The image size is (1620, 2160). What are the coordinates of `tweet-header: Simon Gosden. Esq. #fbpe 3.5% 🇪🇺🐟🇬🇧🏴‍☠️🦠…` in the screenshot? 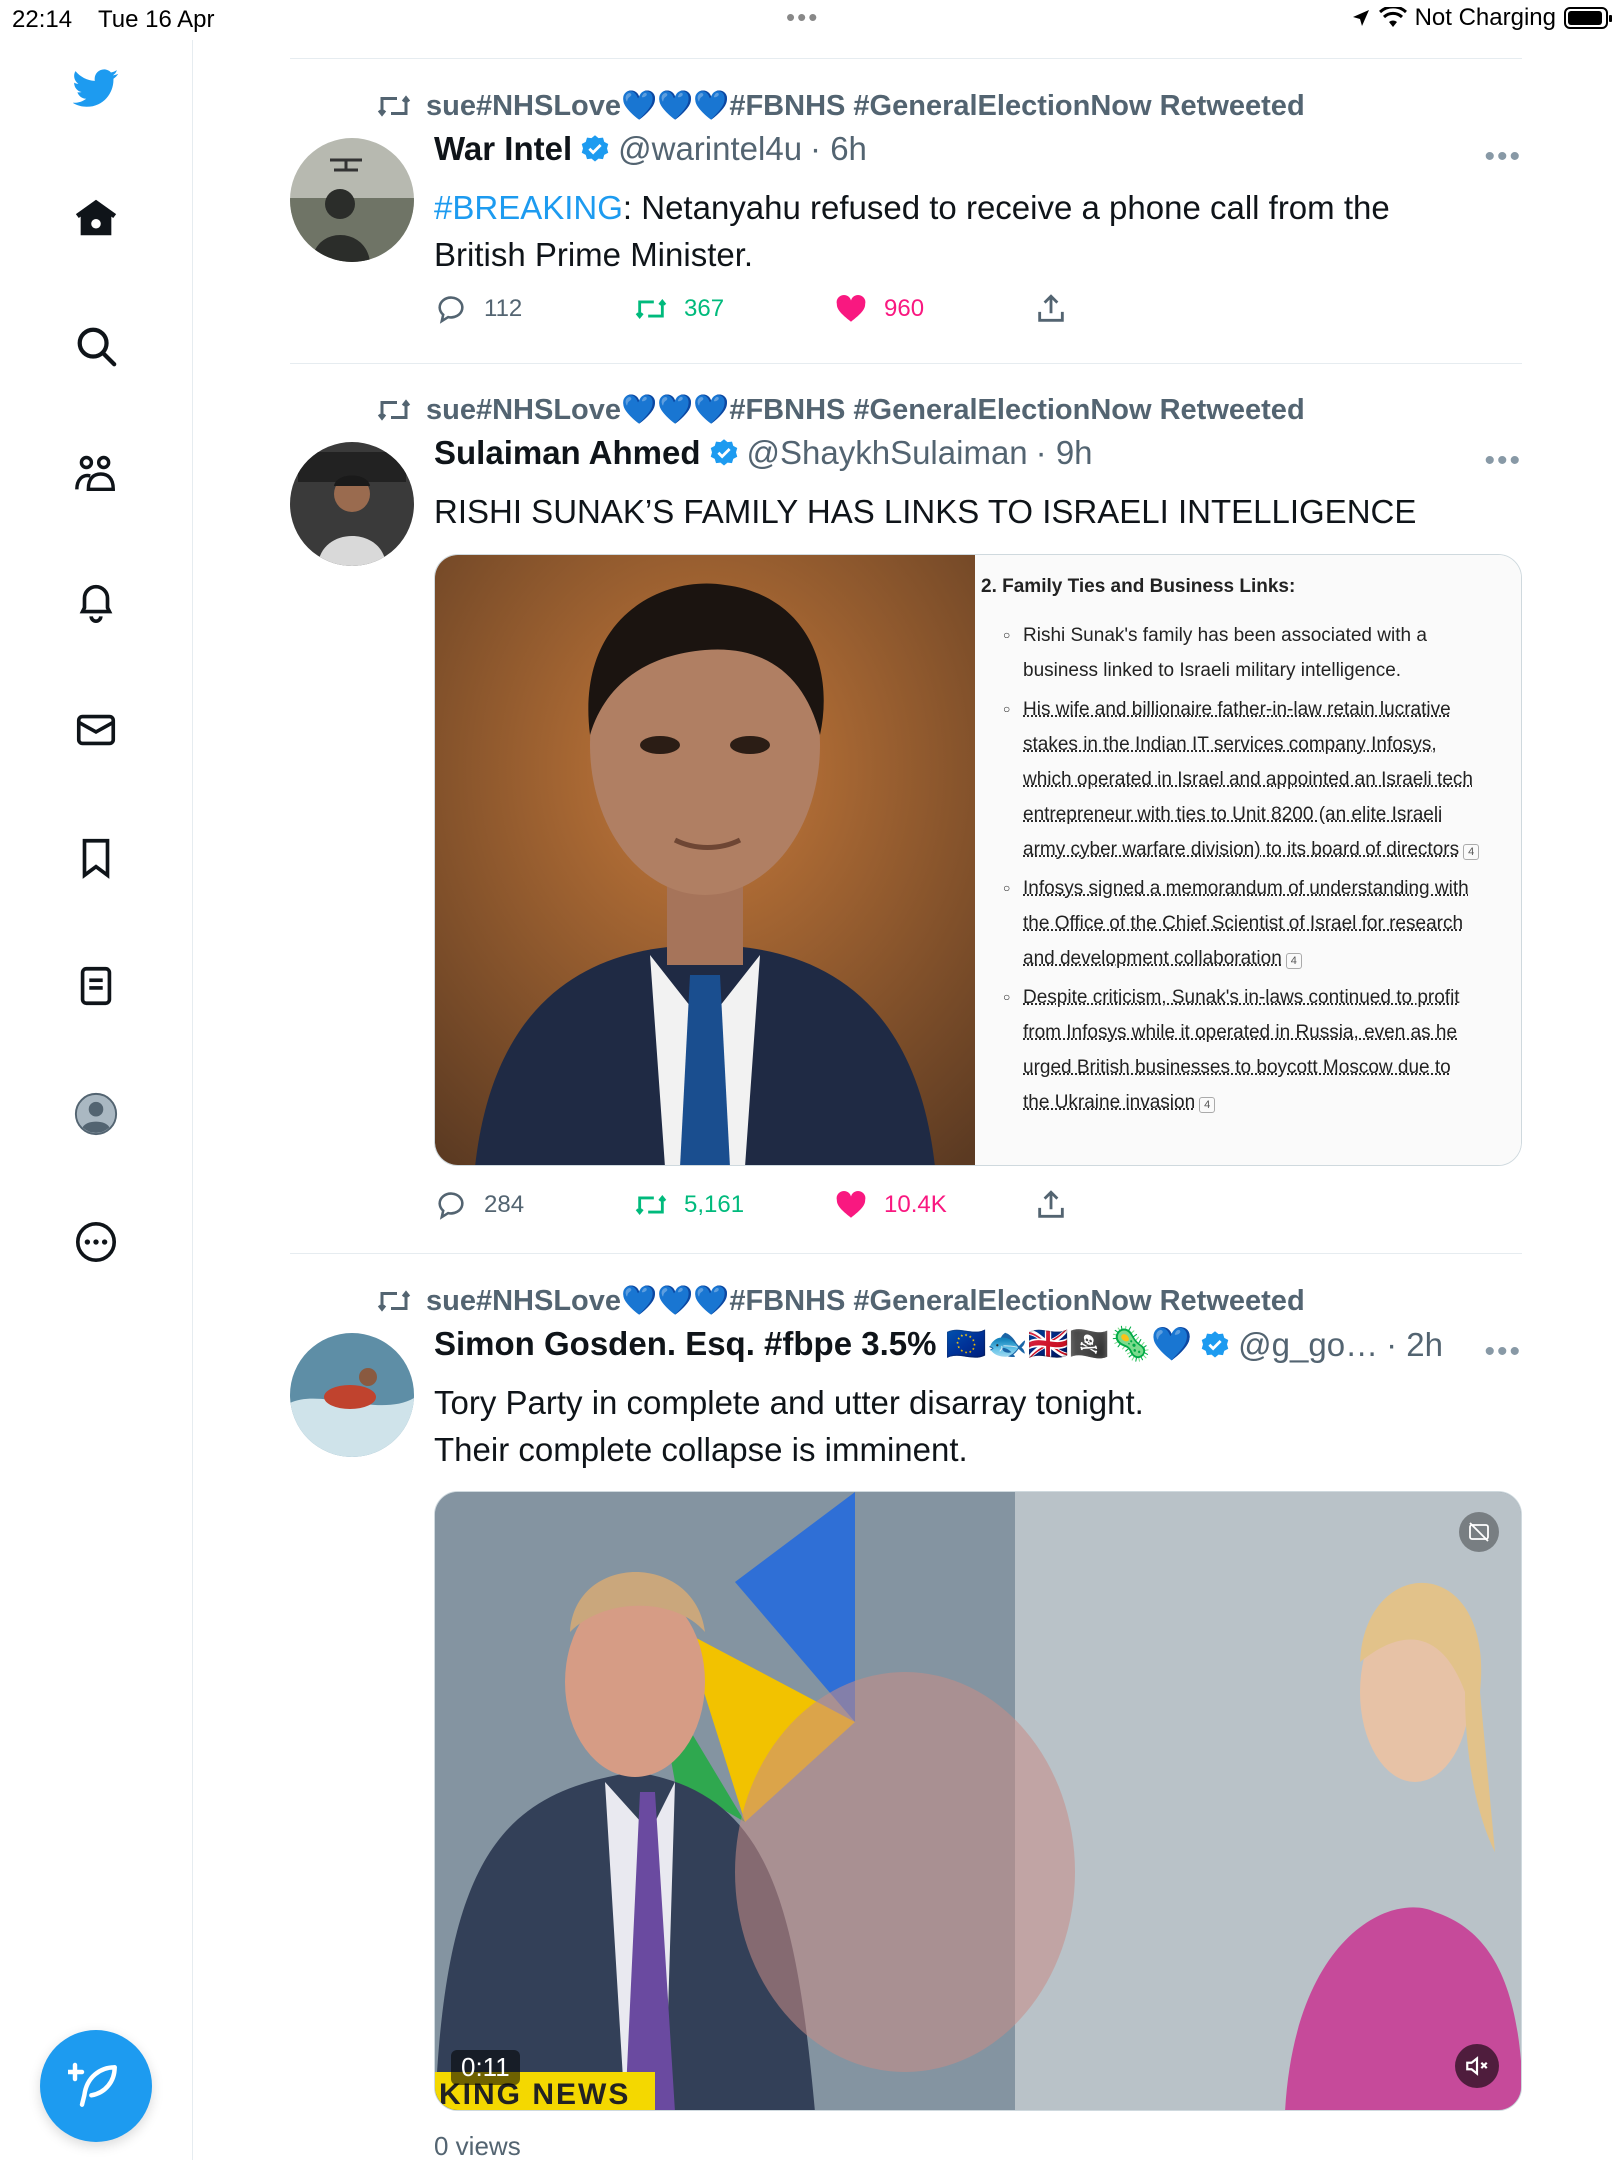 It's located at (938, 1344).